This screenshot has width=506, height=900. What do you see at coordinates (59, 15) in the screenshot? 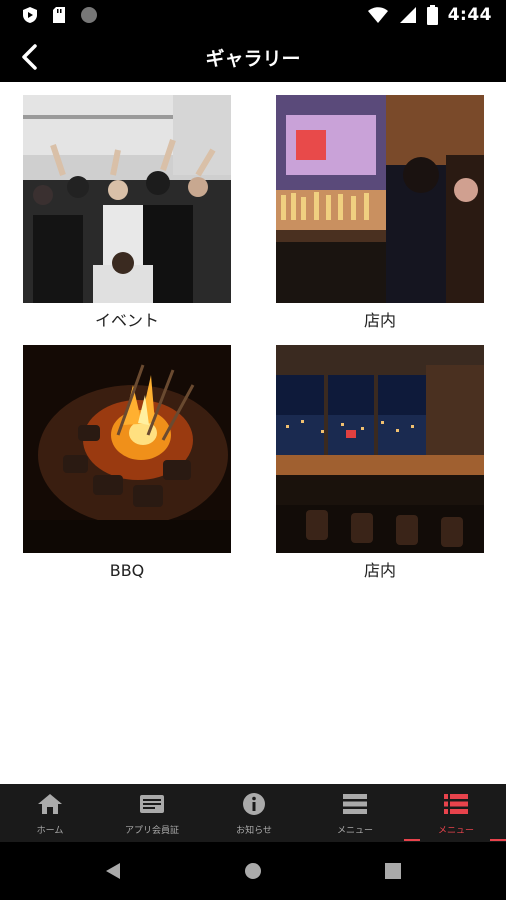
I see `sd-card-icon` at bounding box center [59, 15].